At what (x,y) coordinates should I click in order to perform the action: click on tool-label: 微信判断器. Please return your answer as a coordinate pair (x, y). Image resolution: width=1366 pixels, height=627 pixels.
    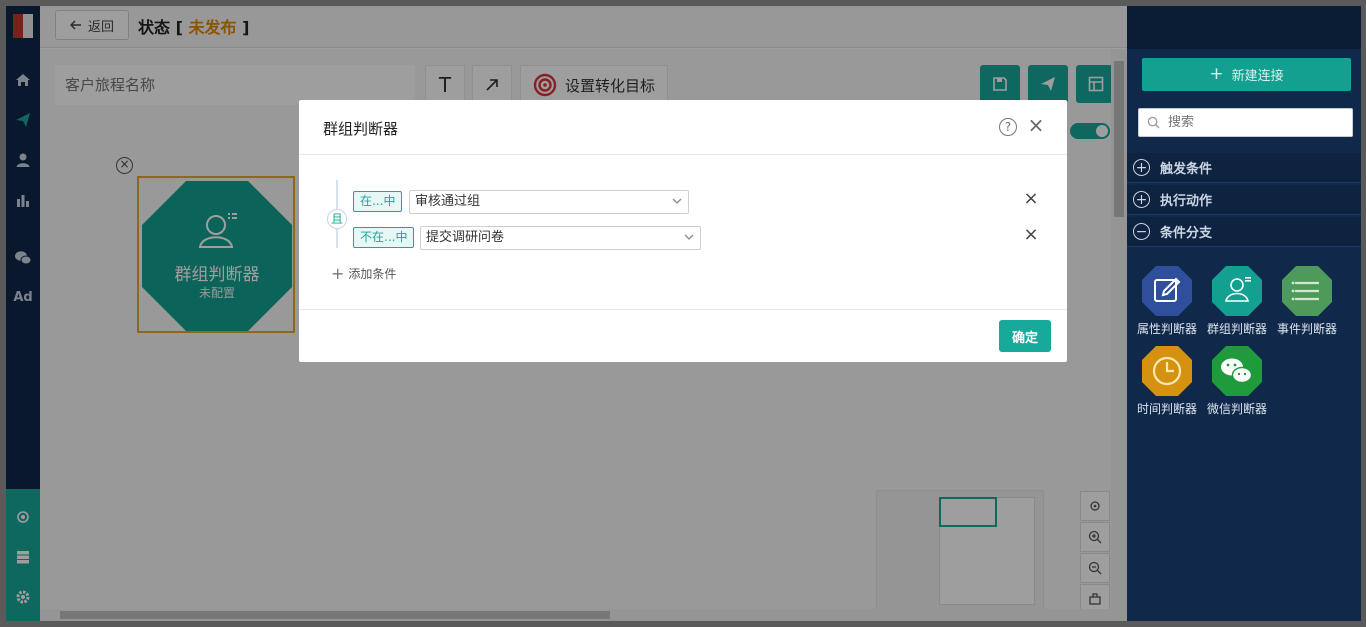
    Looking at the image, I should click on (1236, 409).